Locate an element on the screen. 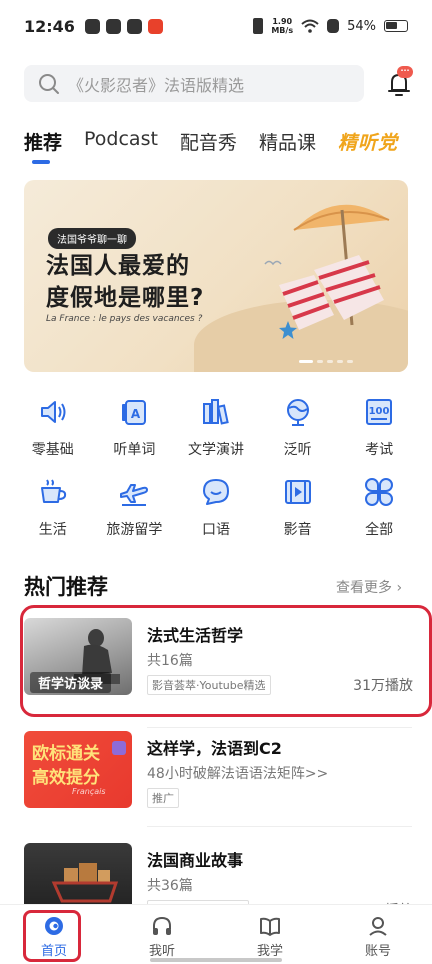 The height and width of the screenshot is (964, 432). banner-headline: 法国人最爱的 度假地是哪里? is located at coordinates (125, 282).